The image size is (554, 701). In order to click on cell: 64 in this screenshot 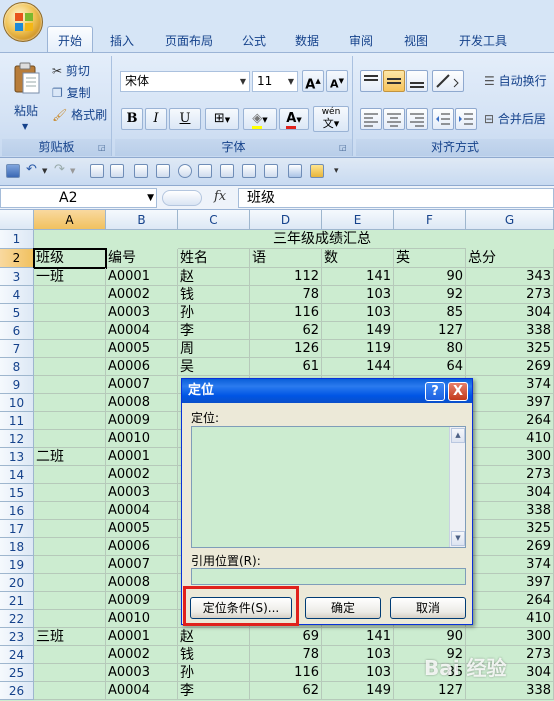, I will do `click(430, 367)`.